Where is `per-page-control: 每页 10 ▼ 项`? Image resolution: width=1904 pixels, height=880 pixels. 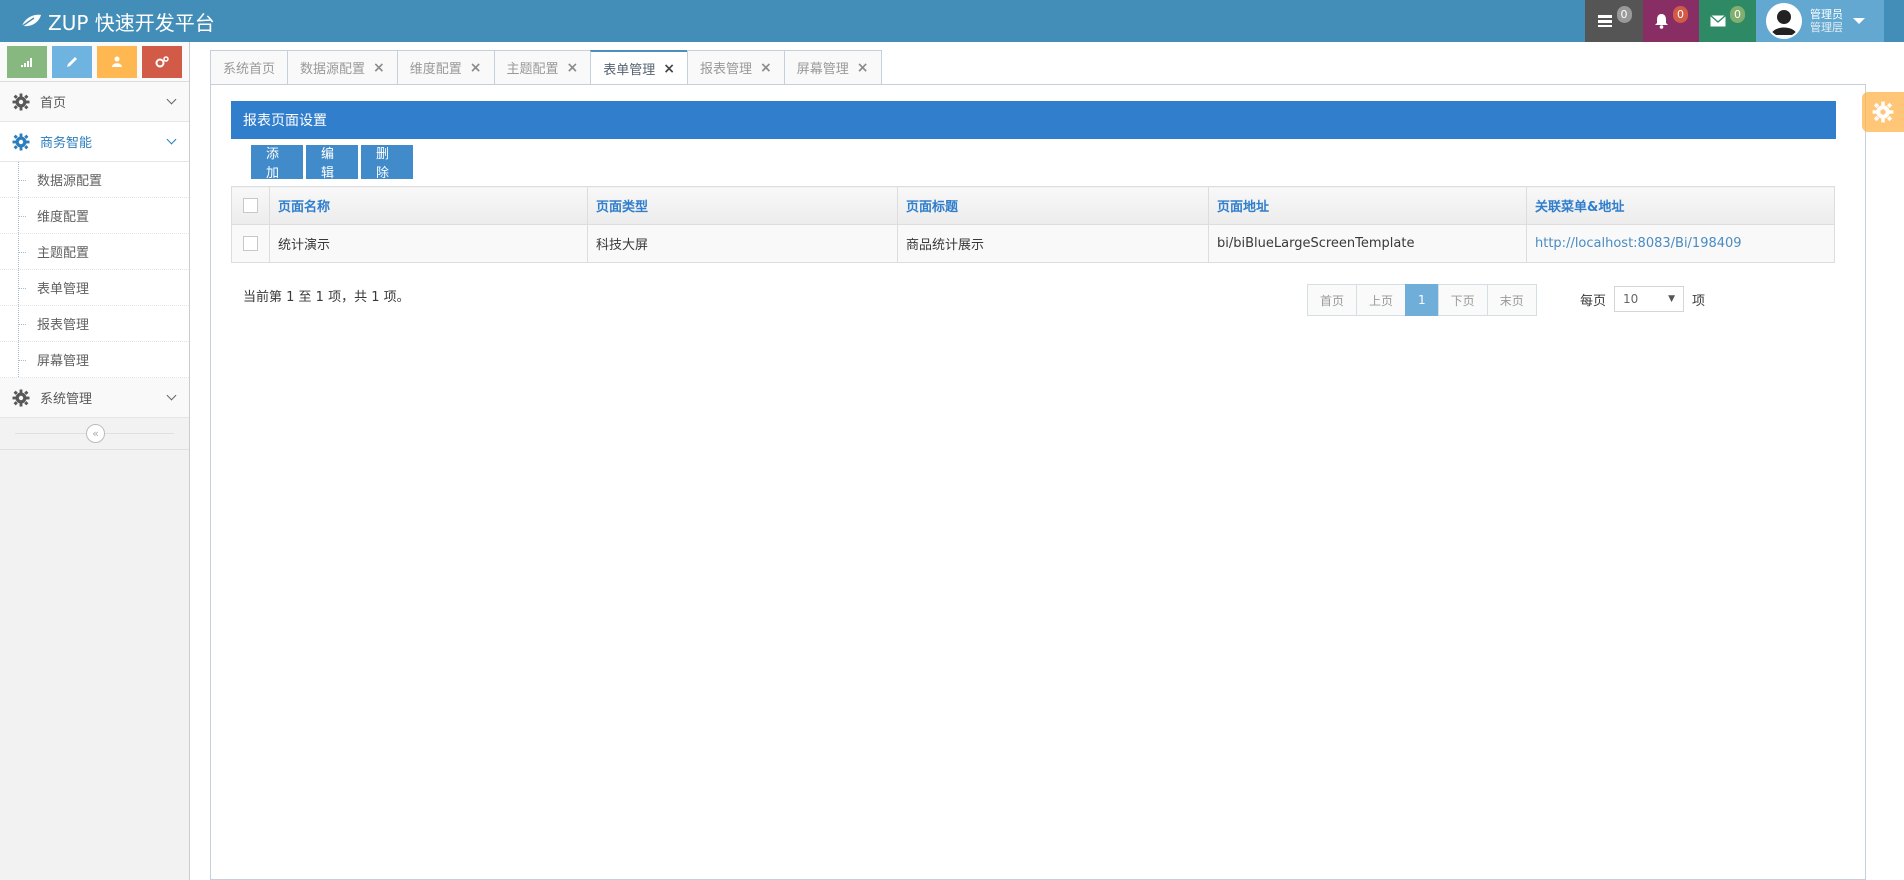
per-page-control: 每页 10 ▼ 项 is located at coordinates (1642, 299).